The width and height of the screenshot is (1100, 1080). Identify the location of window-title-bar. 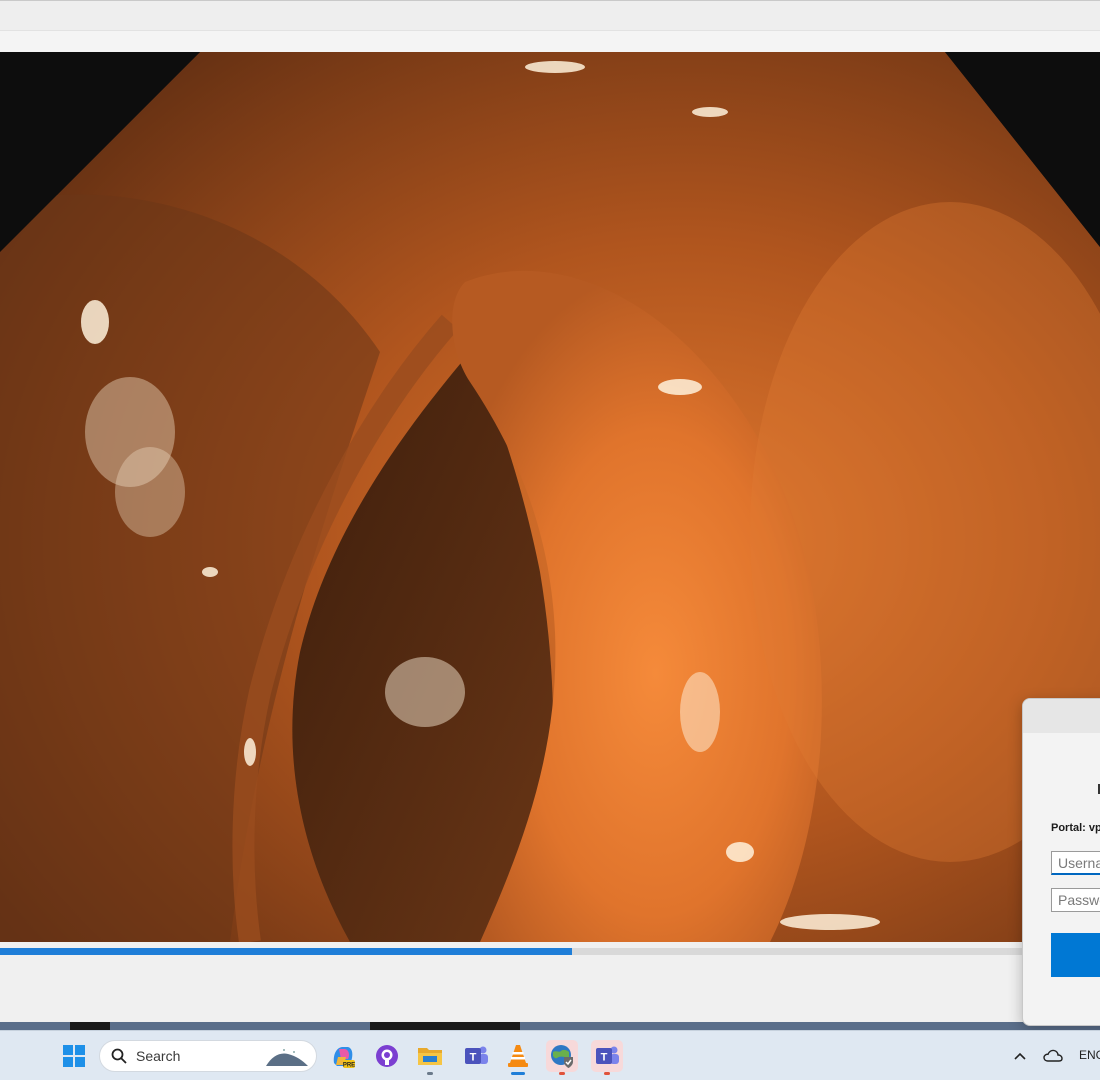
(550, 15).